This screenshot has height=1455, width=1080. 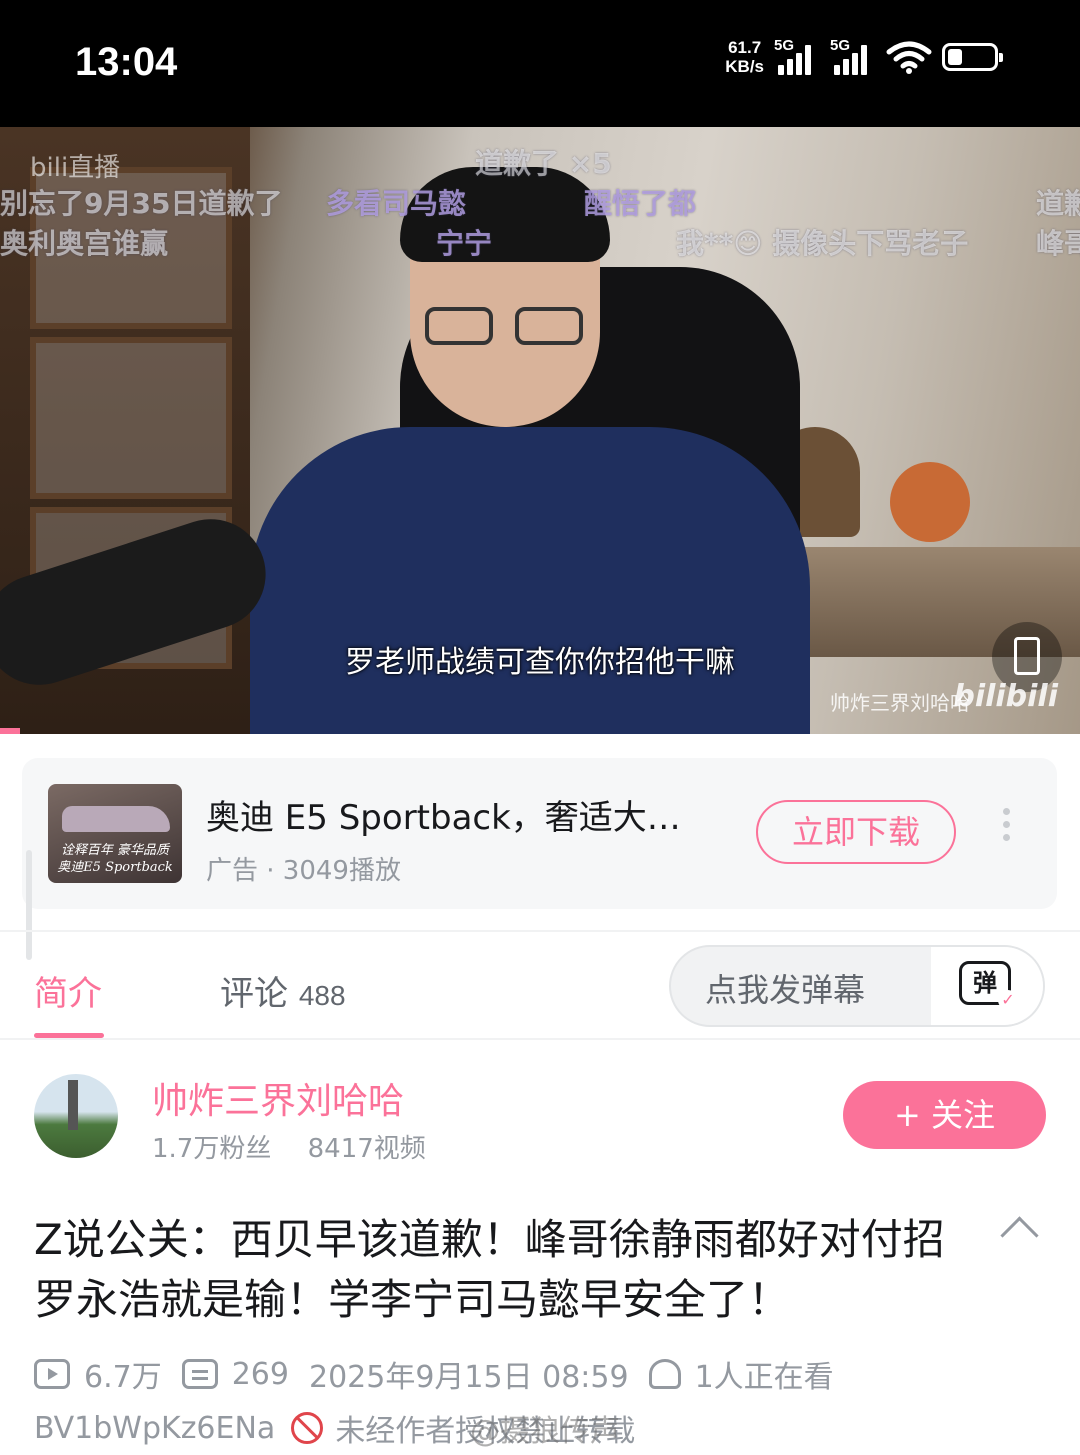 I want to click on danmaku-tv-icon: 弹 ✓, so click(x=988, y=985).